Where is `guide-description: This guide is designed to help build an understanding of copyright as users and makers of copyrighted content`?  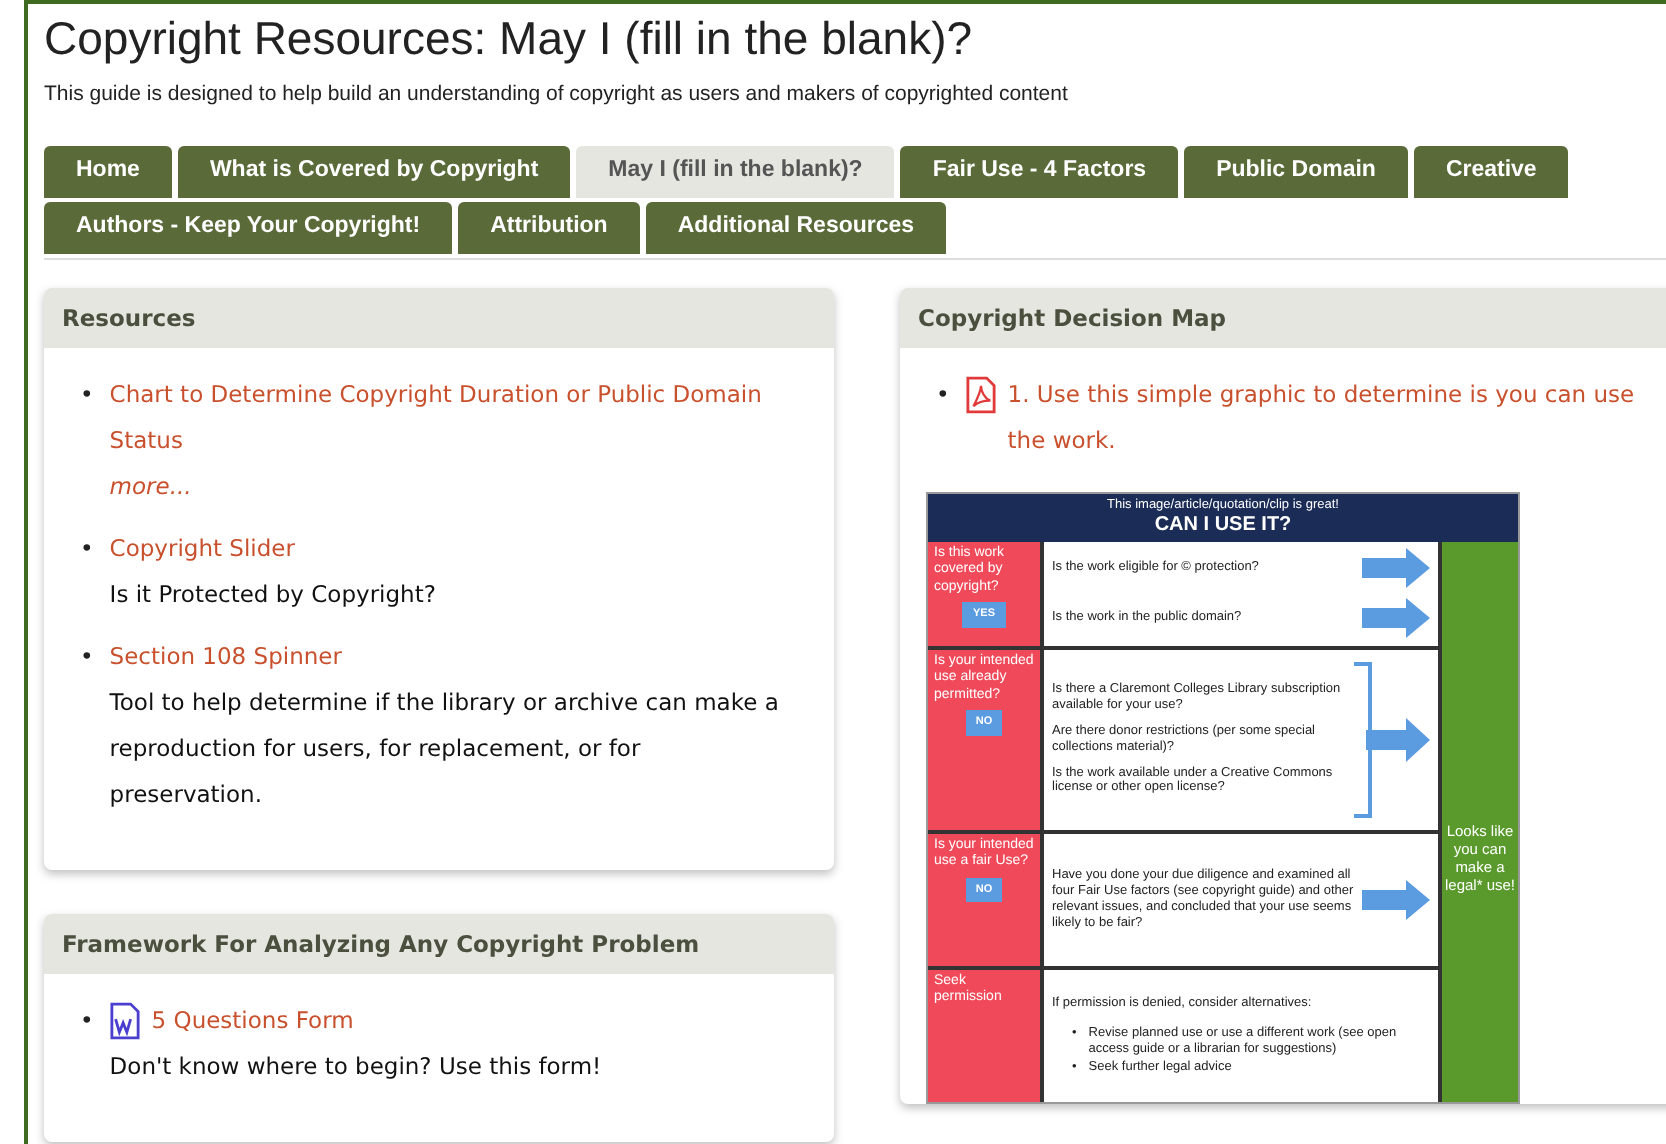 guide-description: This guide is designed to help build an understanding of copyright as users and makers of copyrighted content is located at coordinates (557, 94).